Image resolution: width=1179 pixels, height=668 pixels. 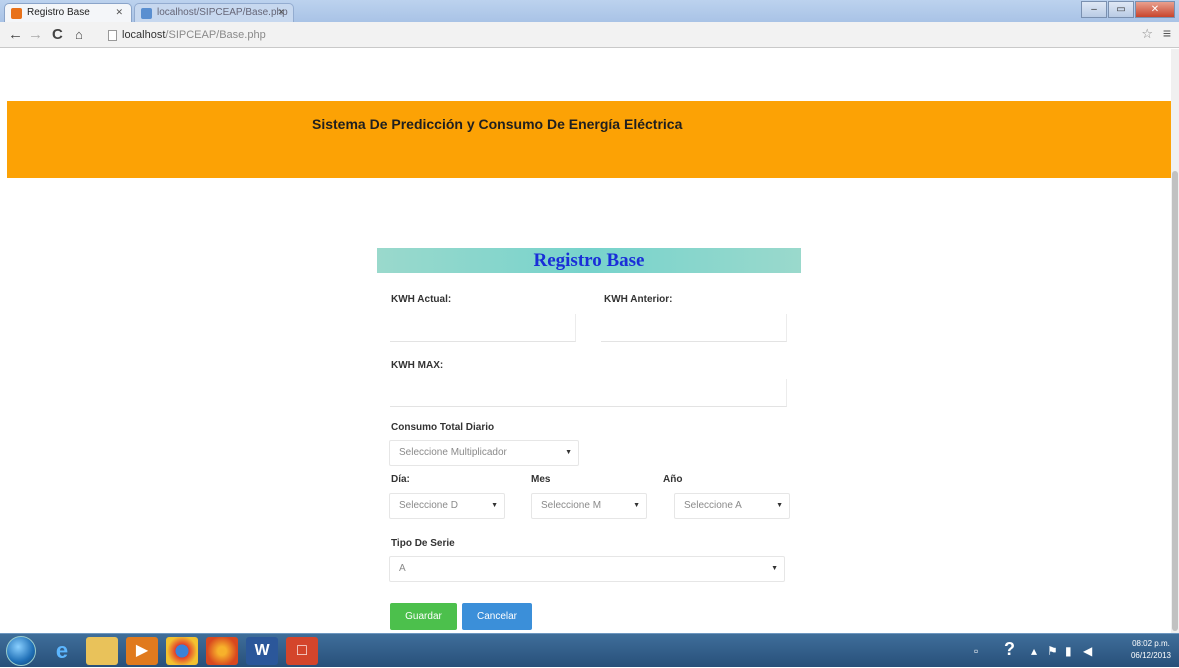 What do you see at coordinates (428, 505) in the screenshot?
I see `dia-value: Seleccione D` at bounding box center [428, 505].